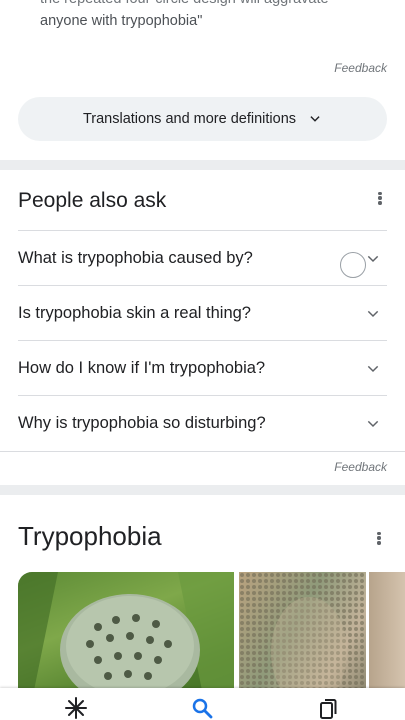 The width and height of the screenshot is (405, 720). Describe the element at coordinates (328, 708) in the screenshot. I see `collections-icon` at that location.